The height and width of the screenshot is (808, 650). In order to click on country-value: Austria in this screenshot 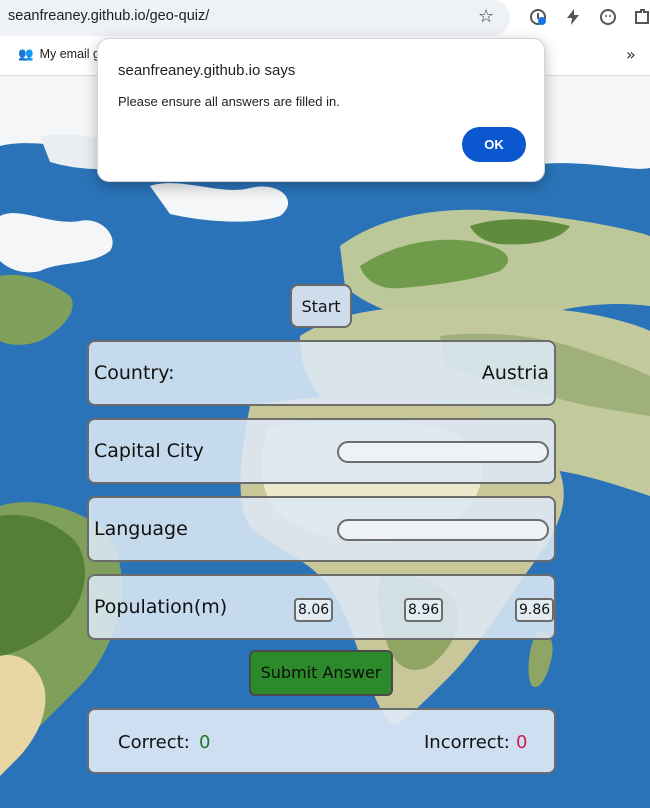, I will do `click(515, 373)`.